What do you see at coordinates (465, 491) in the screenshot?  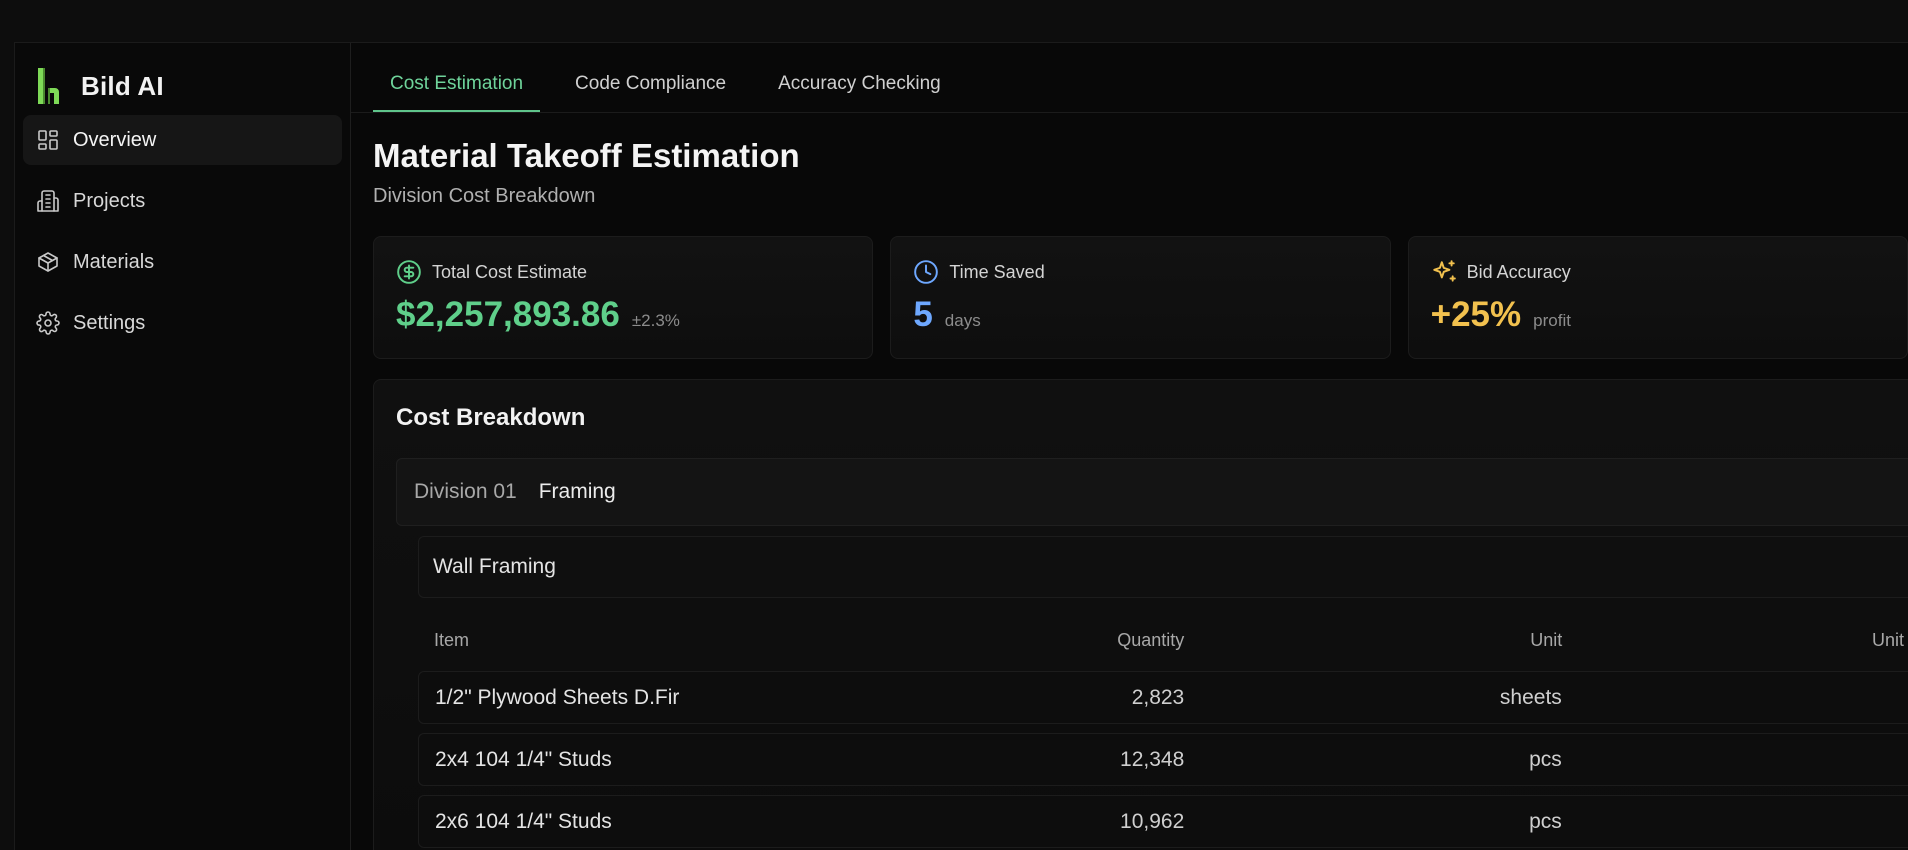 I see `division-code: Division 01` at bounding box center [465, 491].